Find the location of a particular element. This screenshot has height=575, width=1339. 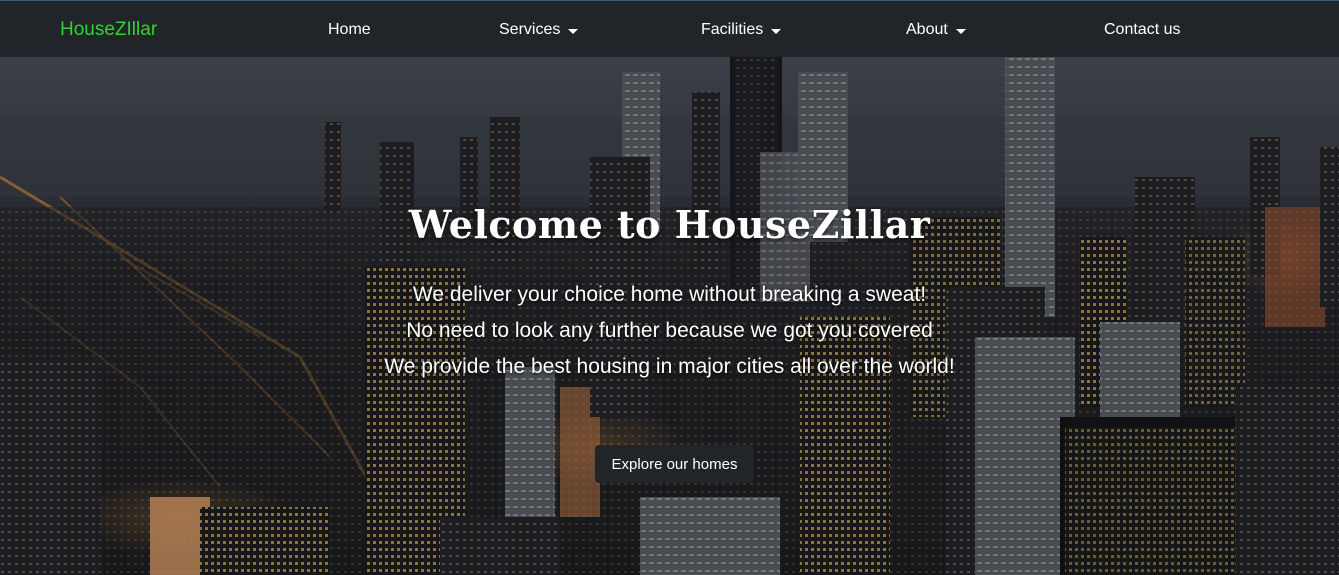

nav-contact: Contact us is located at coordinates (1142, 30).